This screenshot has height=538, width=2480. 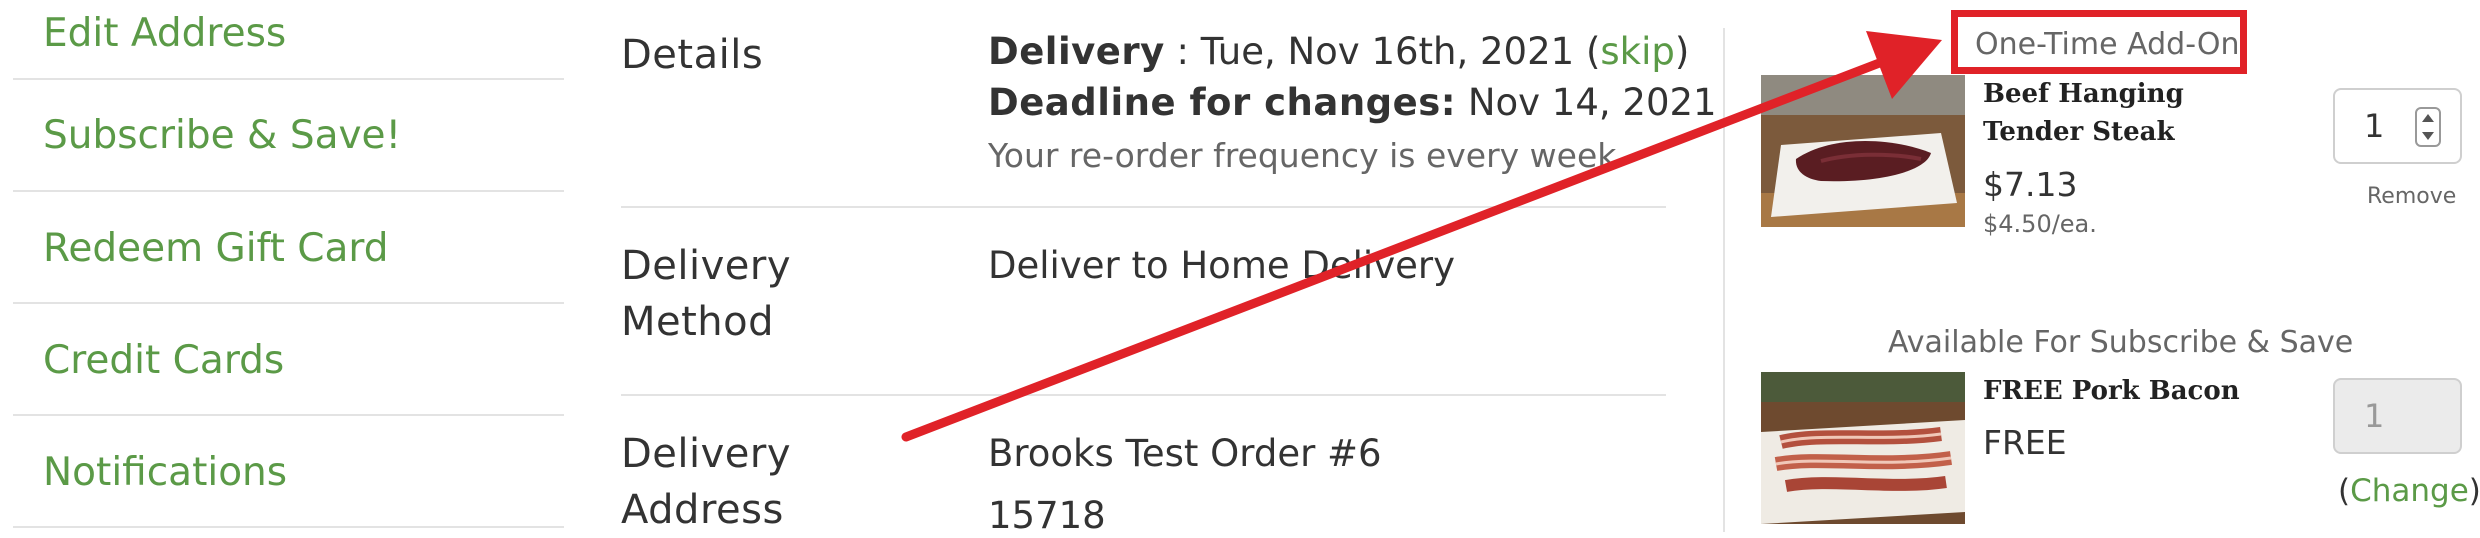 I want to click on steak-image-art, so click(x=1863, y=151).